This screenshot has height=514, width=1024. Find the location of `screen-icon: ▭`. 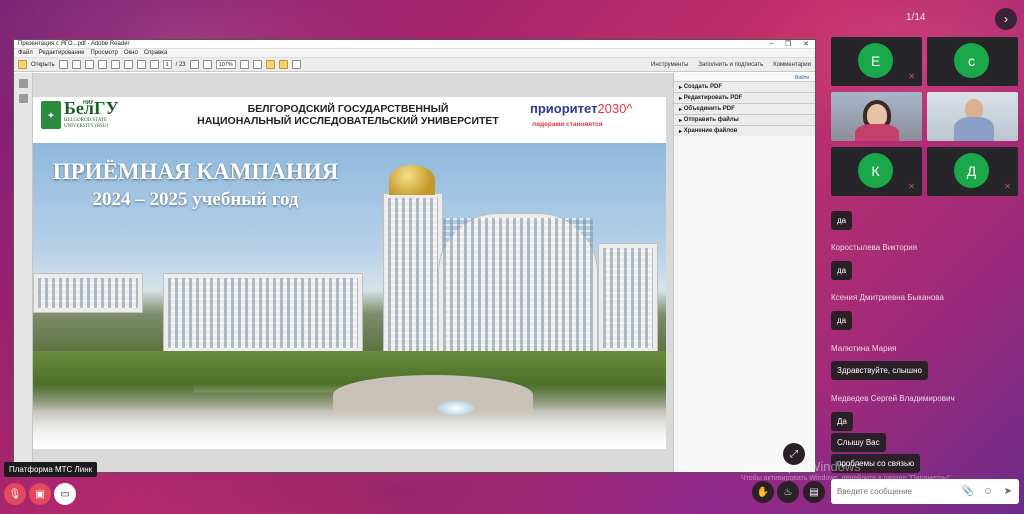

screen-icon: ▭ is located at coordinates (65, 494).